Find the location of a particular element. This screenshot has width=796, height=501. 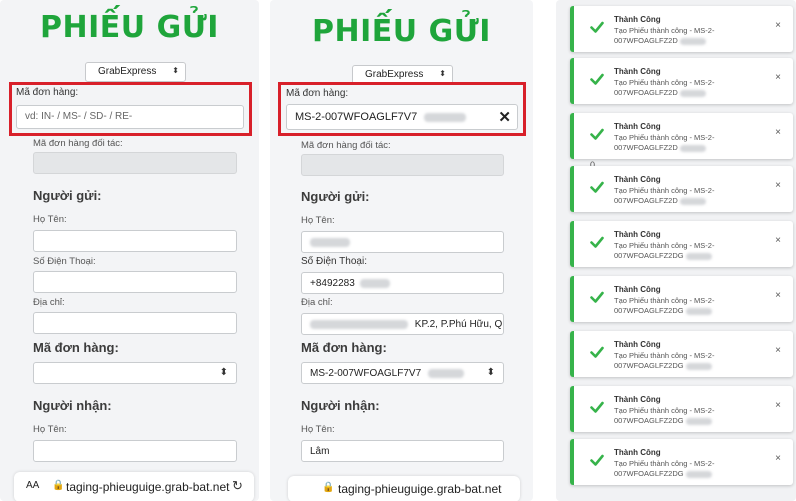

reload-icon: ↻ is located at coordinates (237, 486).